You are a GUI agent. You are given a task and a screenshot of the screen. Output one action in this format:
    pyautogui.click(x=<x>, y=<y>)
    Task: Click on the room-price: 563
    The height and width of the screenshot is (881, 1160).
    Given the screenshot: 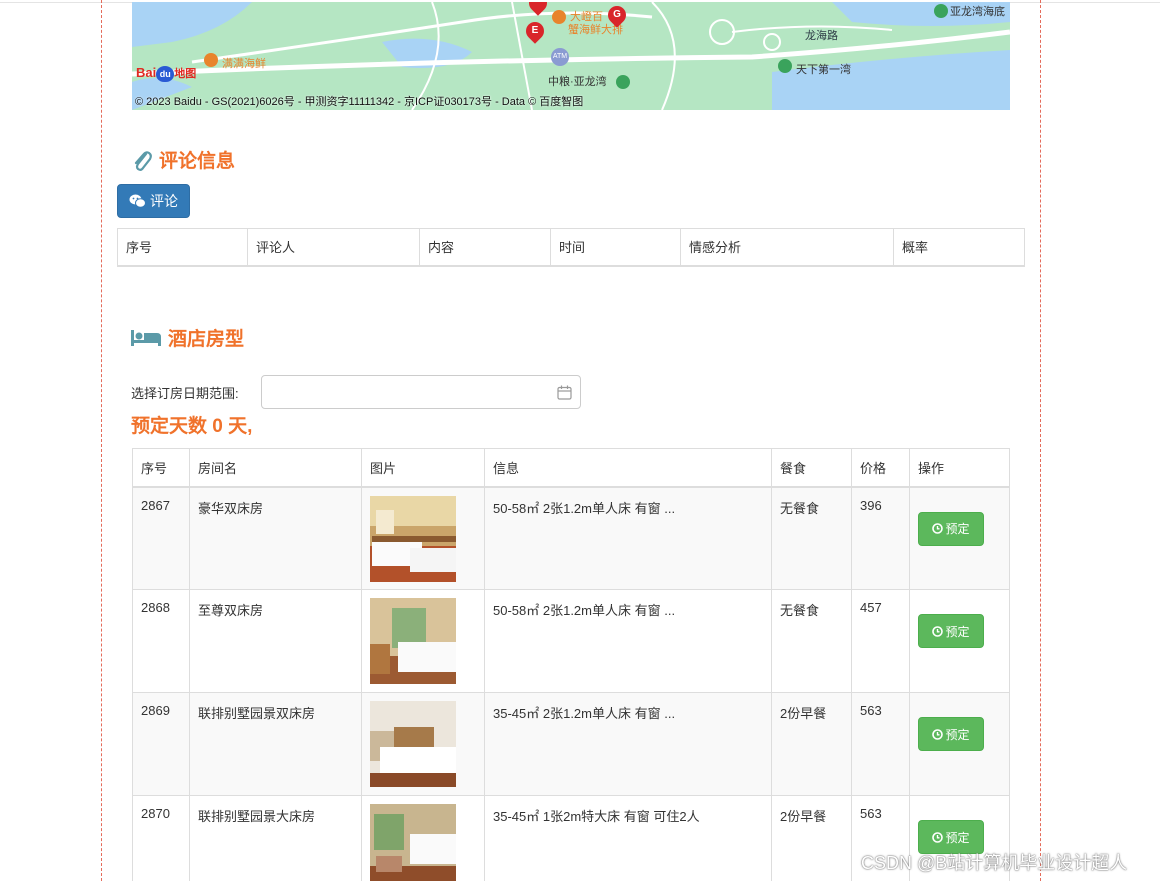 What is the action you would take?
    pyautogui.click(x=880, y=744)
    